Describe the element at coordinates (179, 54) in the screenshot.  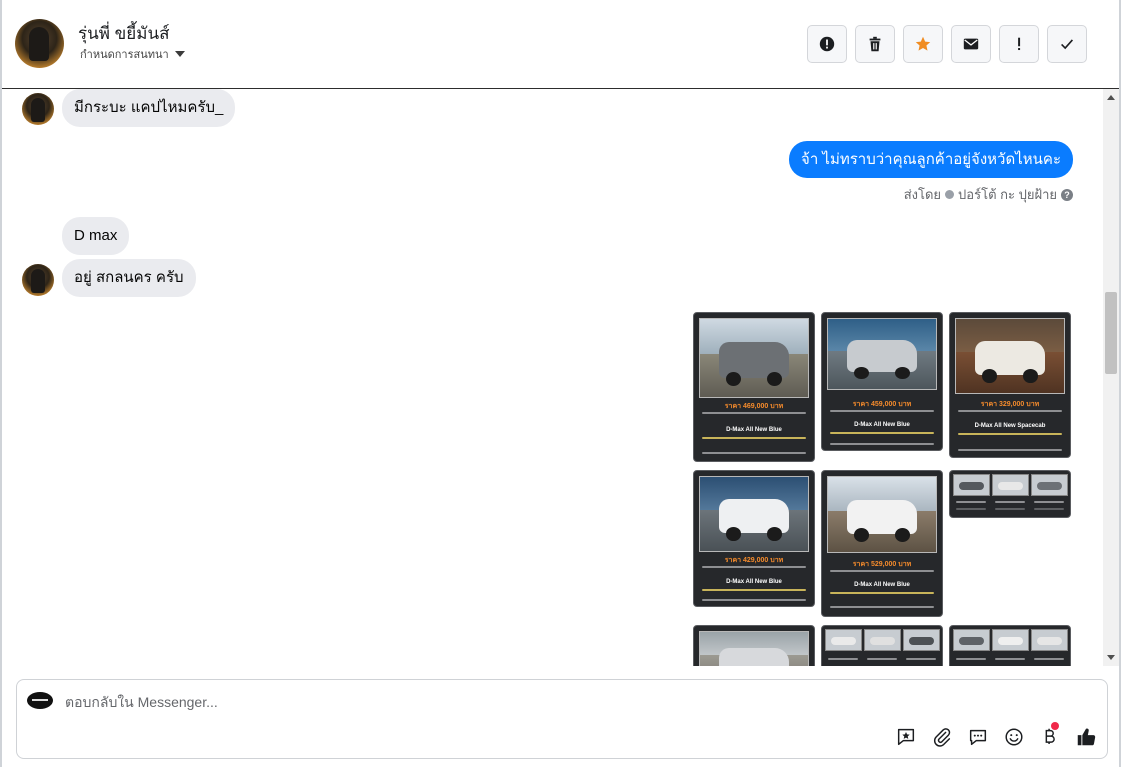
I see `caret-down-icon` at that location.